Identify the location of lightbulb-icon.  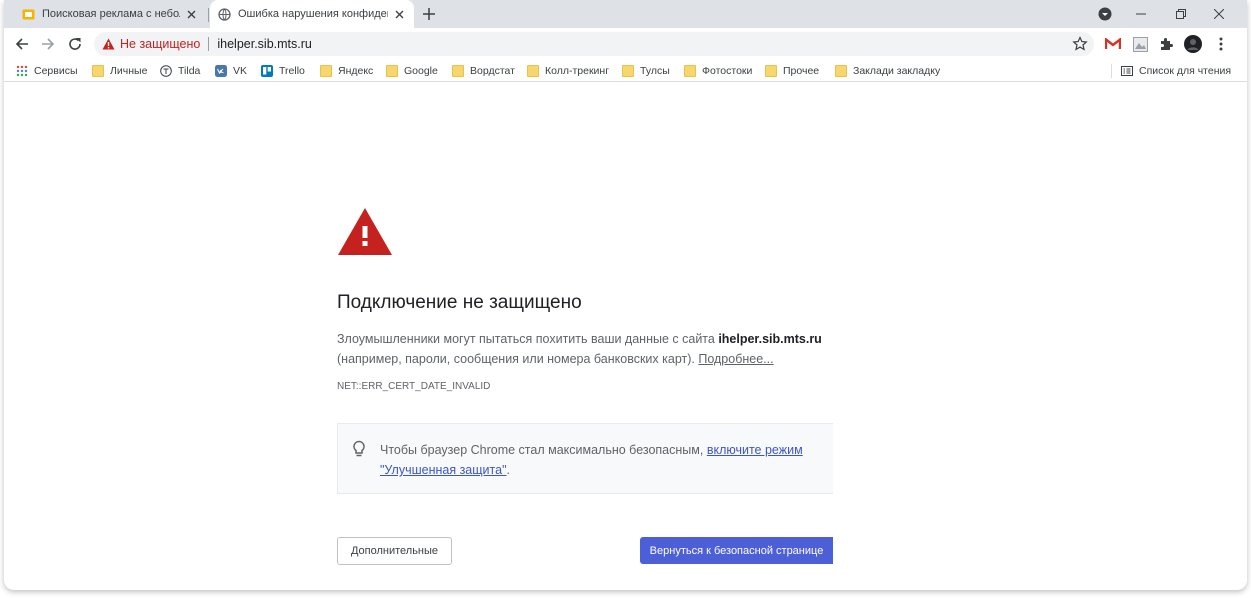
(359, 448).